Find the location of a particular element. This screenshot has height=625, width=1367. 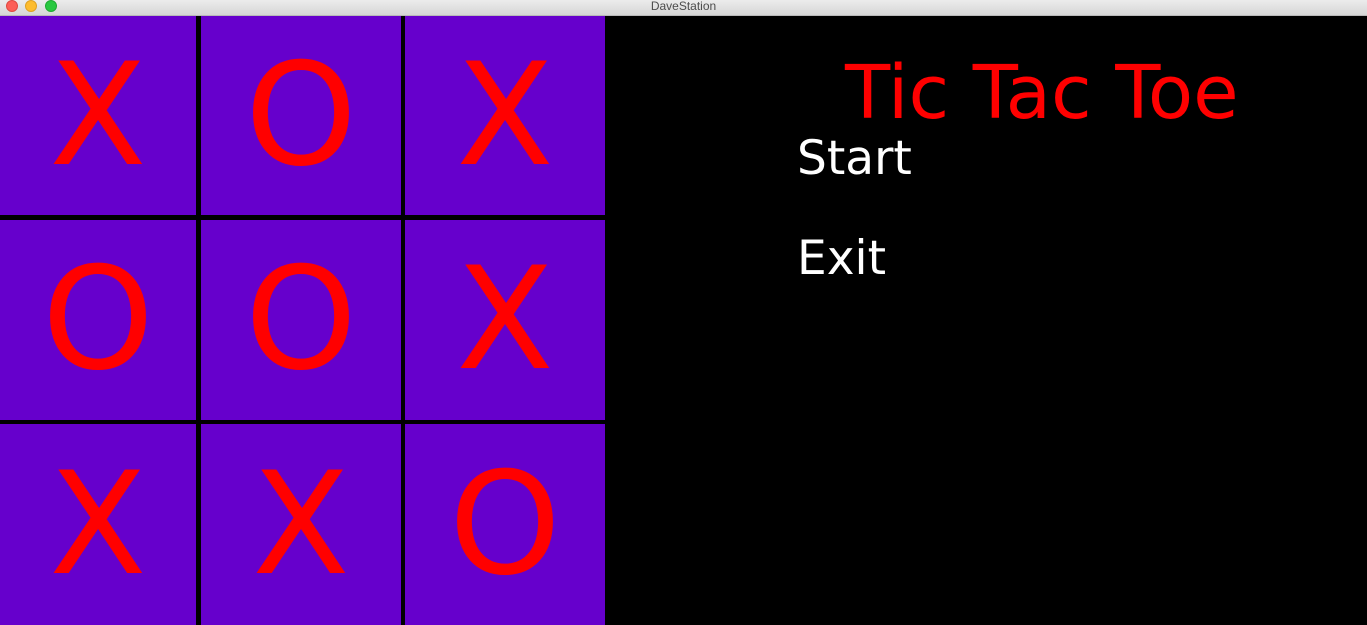

board-cell-r1-c3: X is located at coordinates (505, 115).